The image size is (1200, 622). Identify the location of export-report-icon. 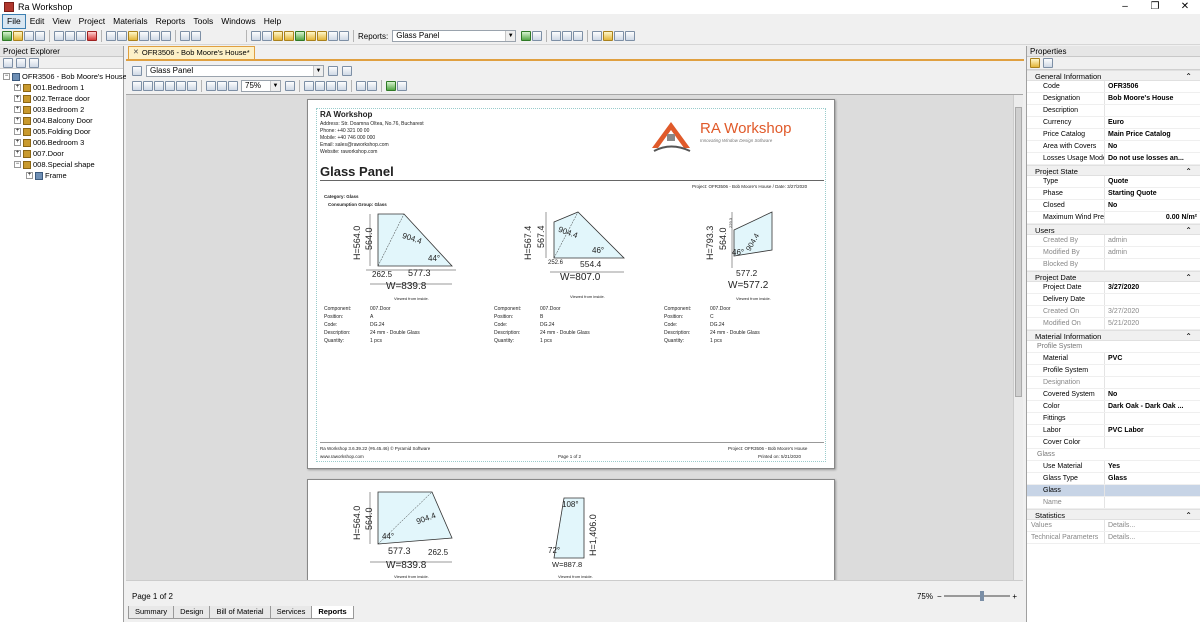
(192, 86).